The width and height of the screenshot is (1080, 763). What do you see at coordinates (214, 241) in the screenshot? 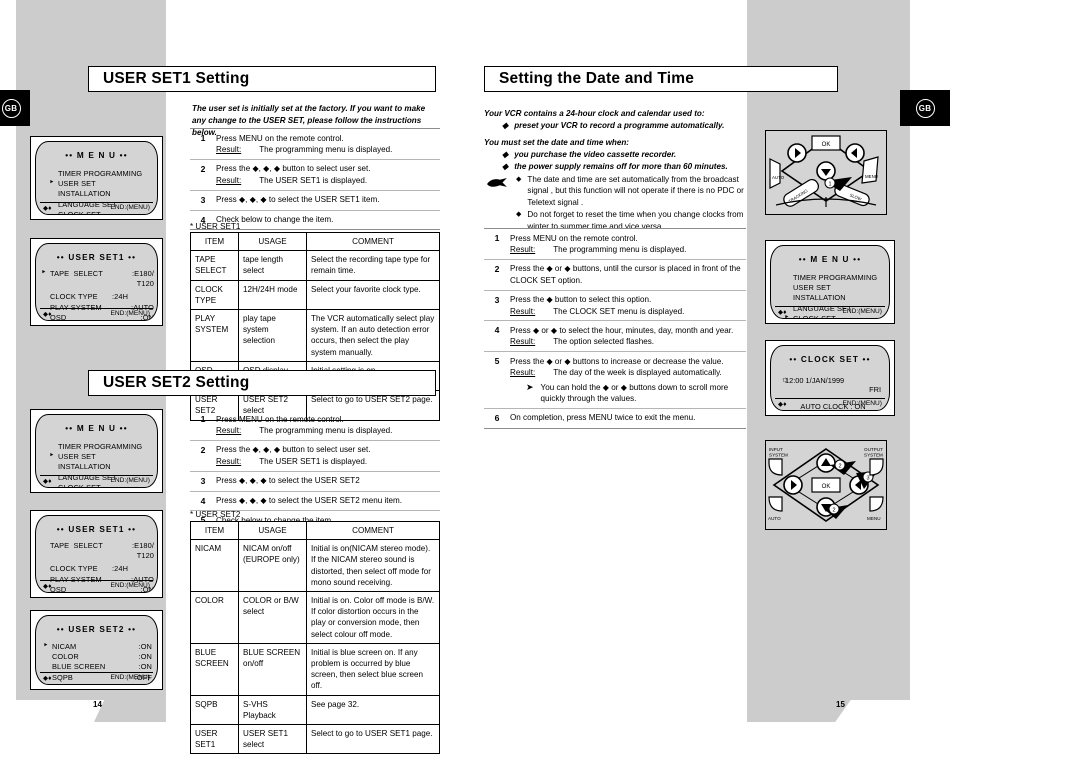
I see `table-header-cell: ITEM` at bounding box center [214, 241].